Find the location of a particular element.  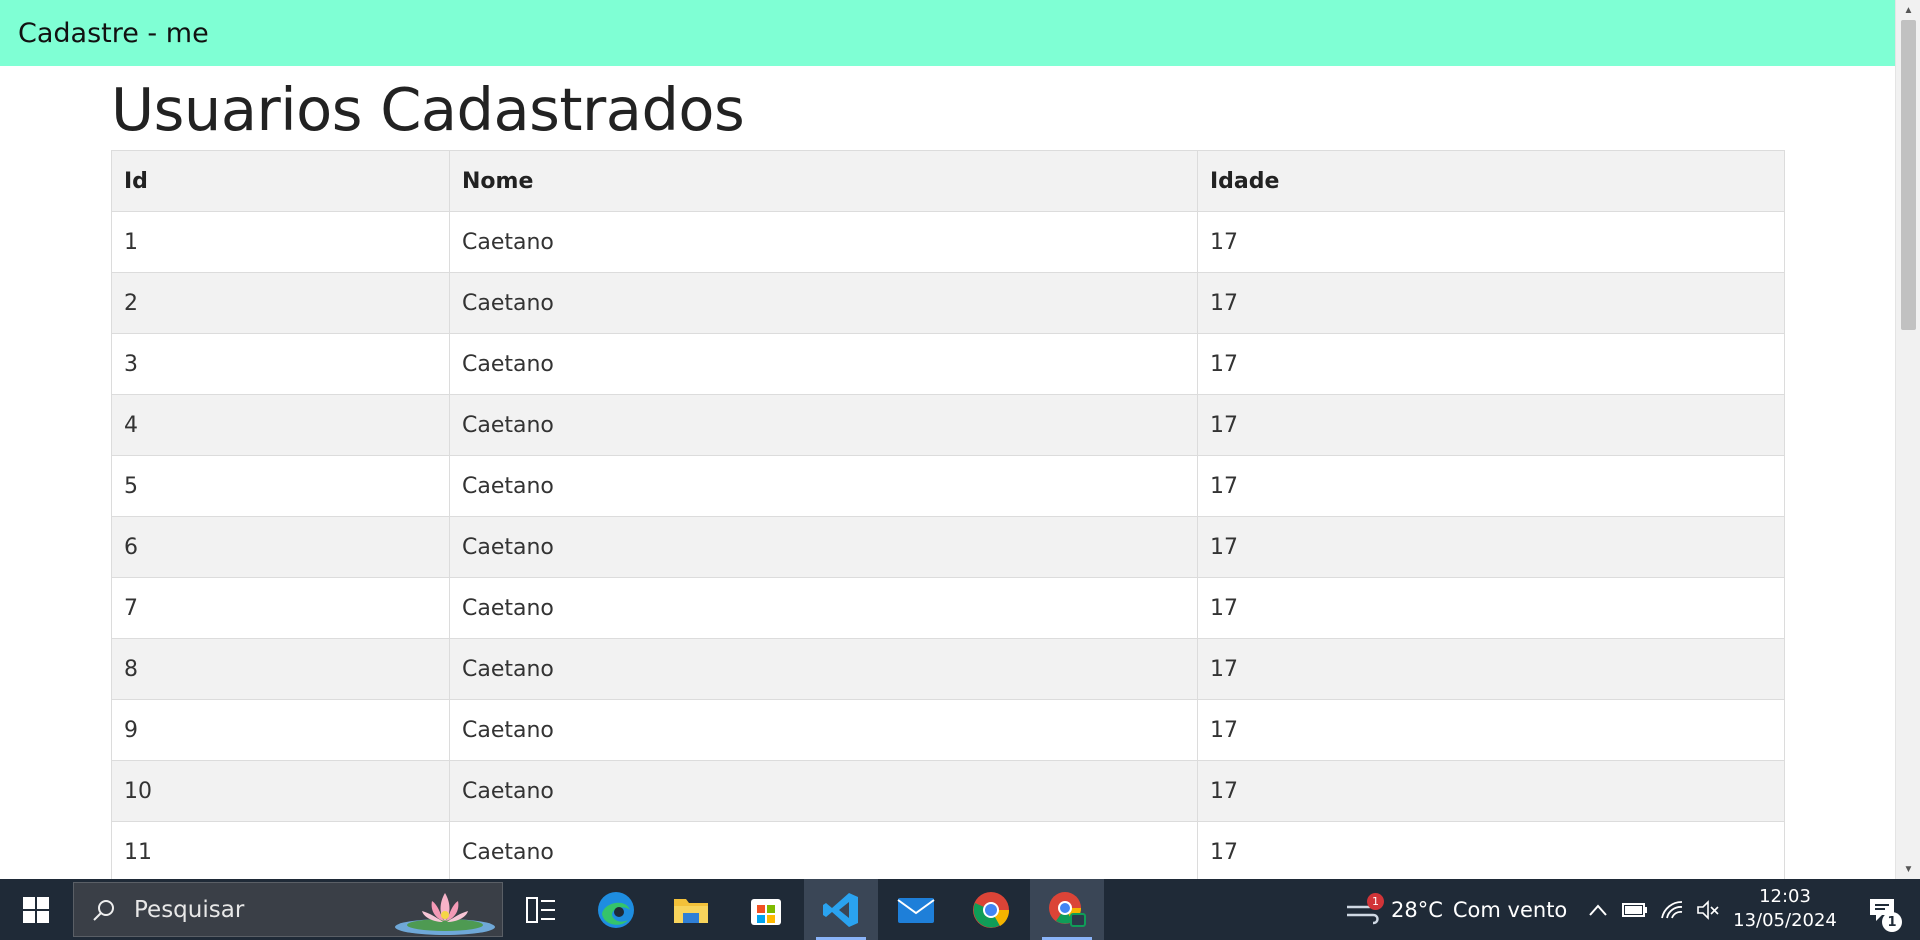

scroll-up-arrow-icon: ▲ is located at coordinates (1908, 10).